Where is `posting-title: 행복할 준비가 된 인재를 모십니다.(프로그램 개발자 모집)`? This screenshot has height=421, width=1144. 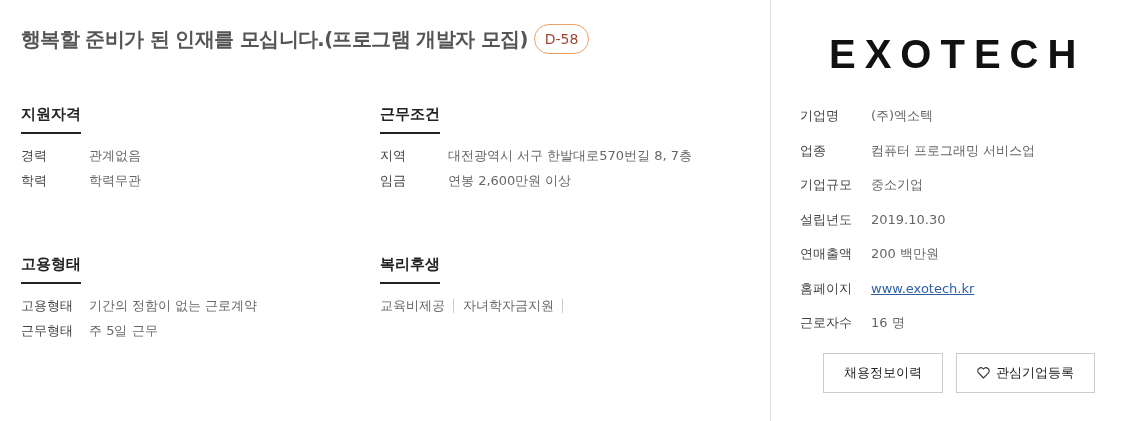
posting-title: 행복할 준비가 된 인재를 모십니다.(프로그램 개발자 모집) is located at coordinates (274, 39).